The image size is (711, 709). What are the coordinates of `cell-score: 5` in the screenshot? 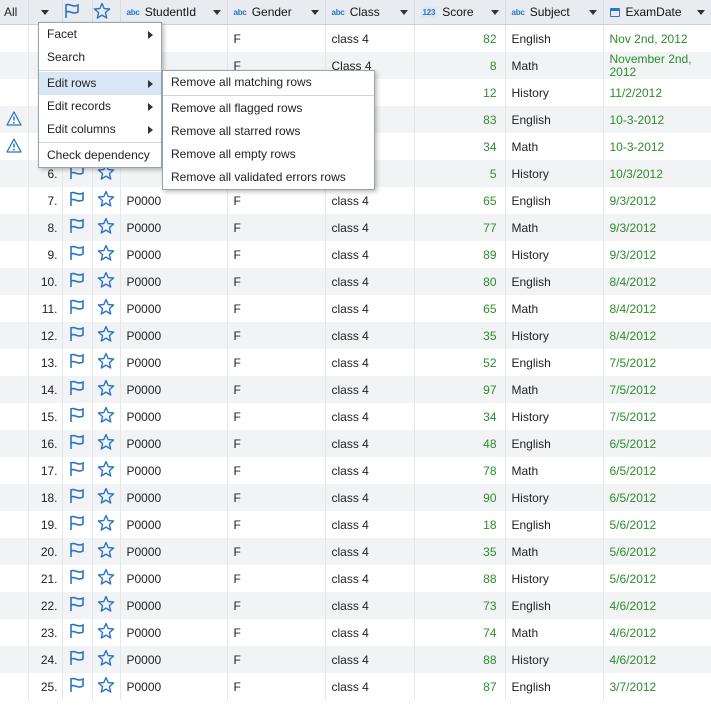 It's located at (460, 173).